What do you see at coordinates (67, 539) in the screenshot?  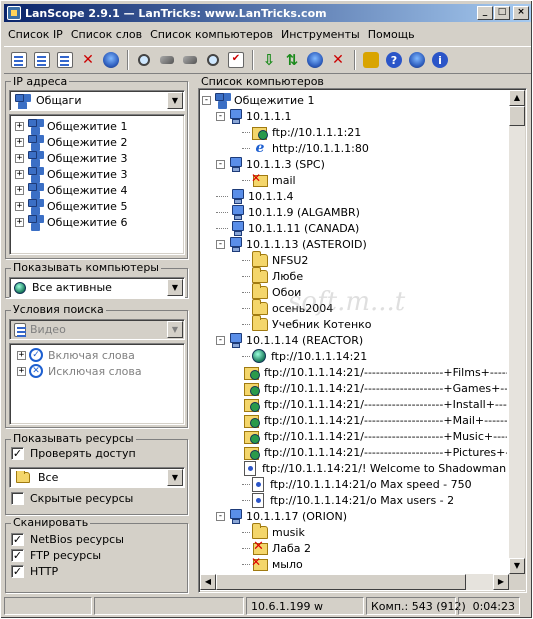 I see `netbios-checkbox: ✓ NetBios ресурсы` at bounding box center [67, 539].